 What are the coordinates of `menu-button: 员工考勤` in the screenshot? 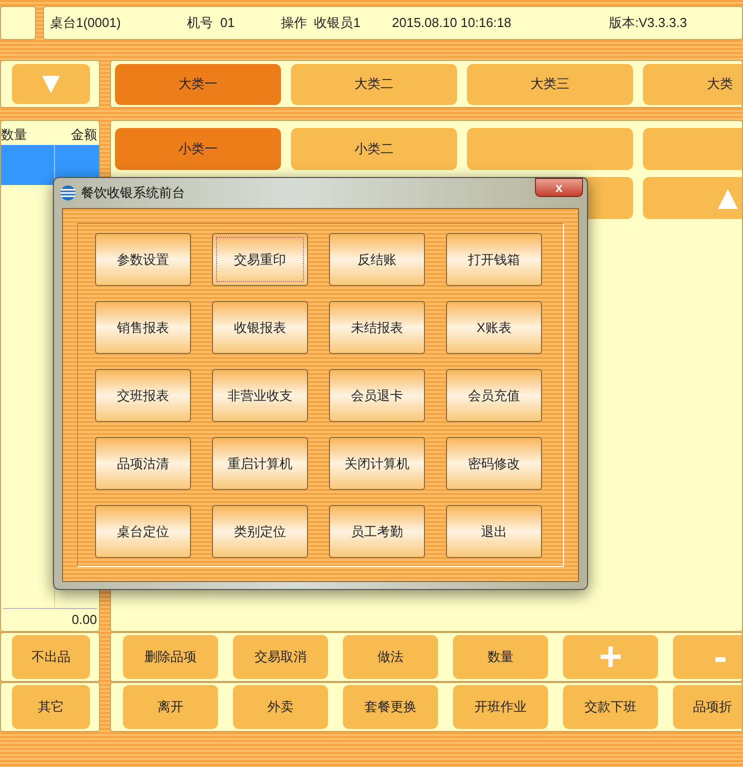 It's located at (377, 531).